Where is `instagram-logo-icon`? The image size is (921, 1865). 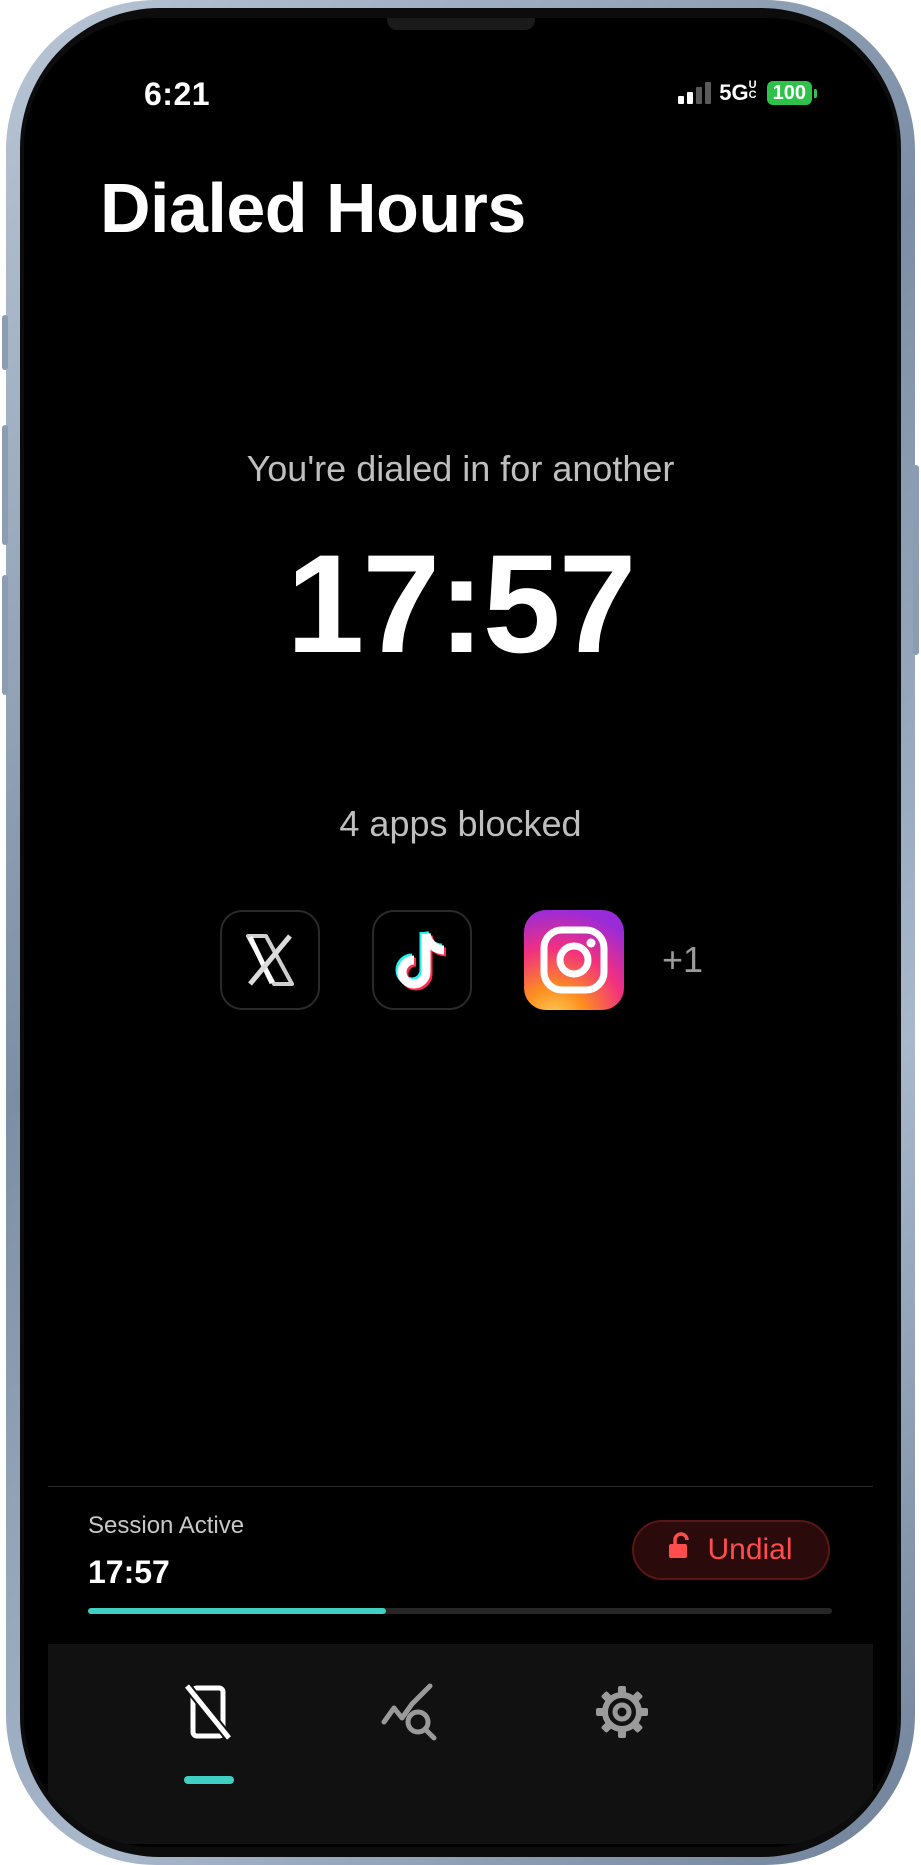
instagram-logo-icon is located at coordinates (574, 960).